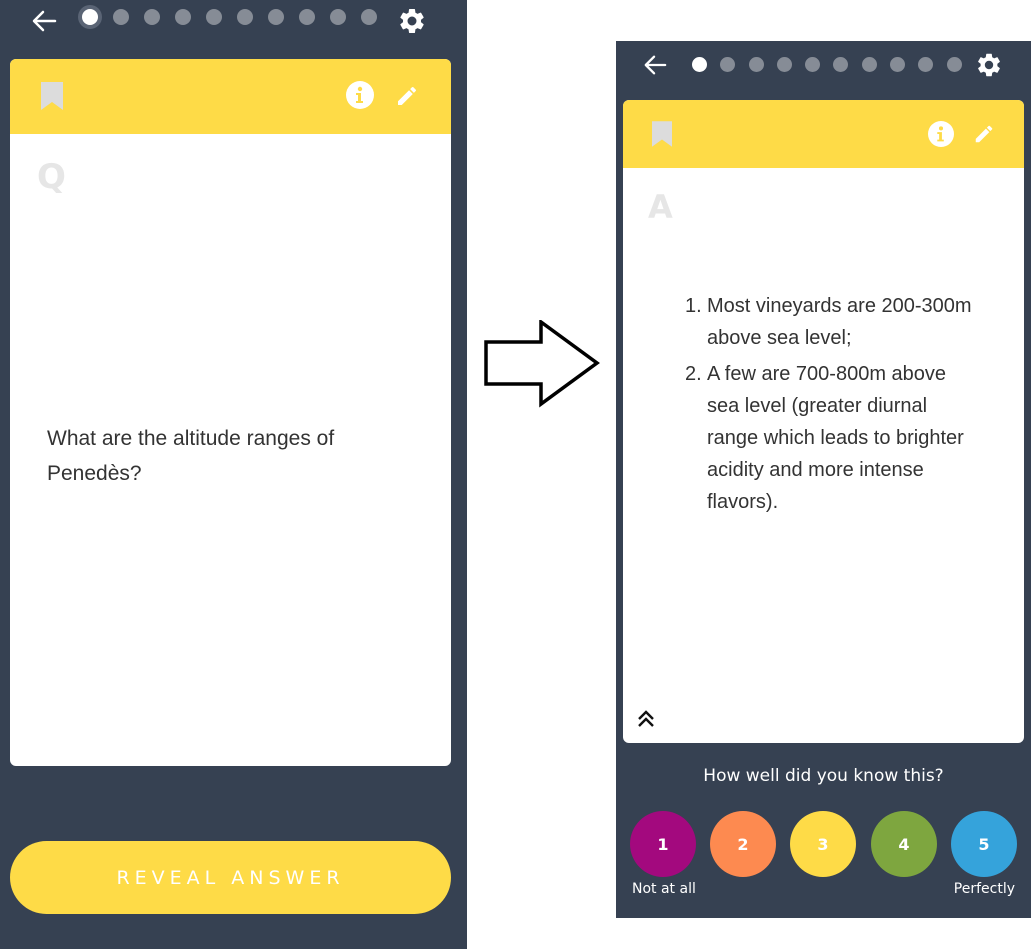 The image size is (1031, 949). Describe the element at coordinates (664, 889) in the screenshot. I see `rating-low-label: Not at all` at that location.